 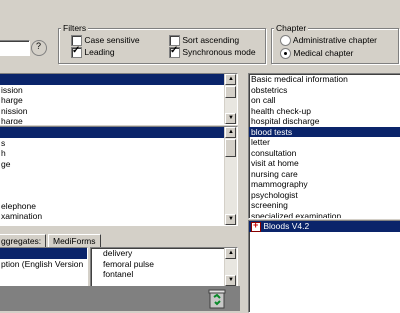 What do you see at coordinates (328, 41) in the screenshot?
I see `administrative-chapter-radio: Administrative chapter` at bounding box center [328, 41].